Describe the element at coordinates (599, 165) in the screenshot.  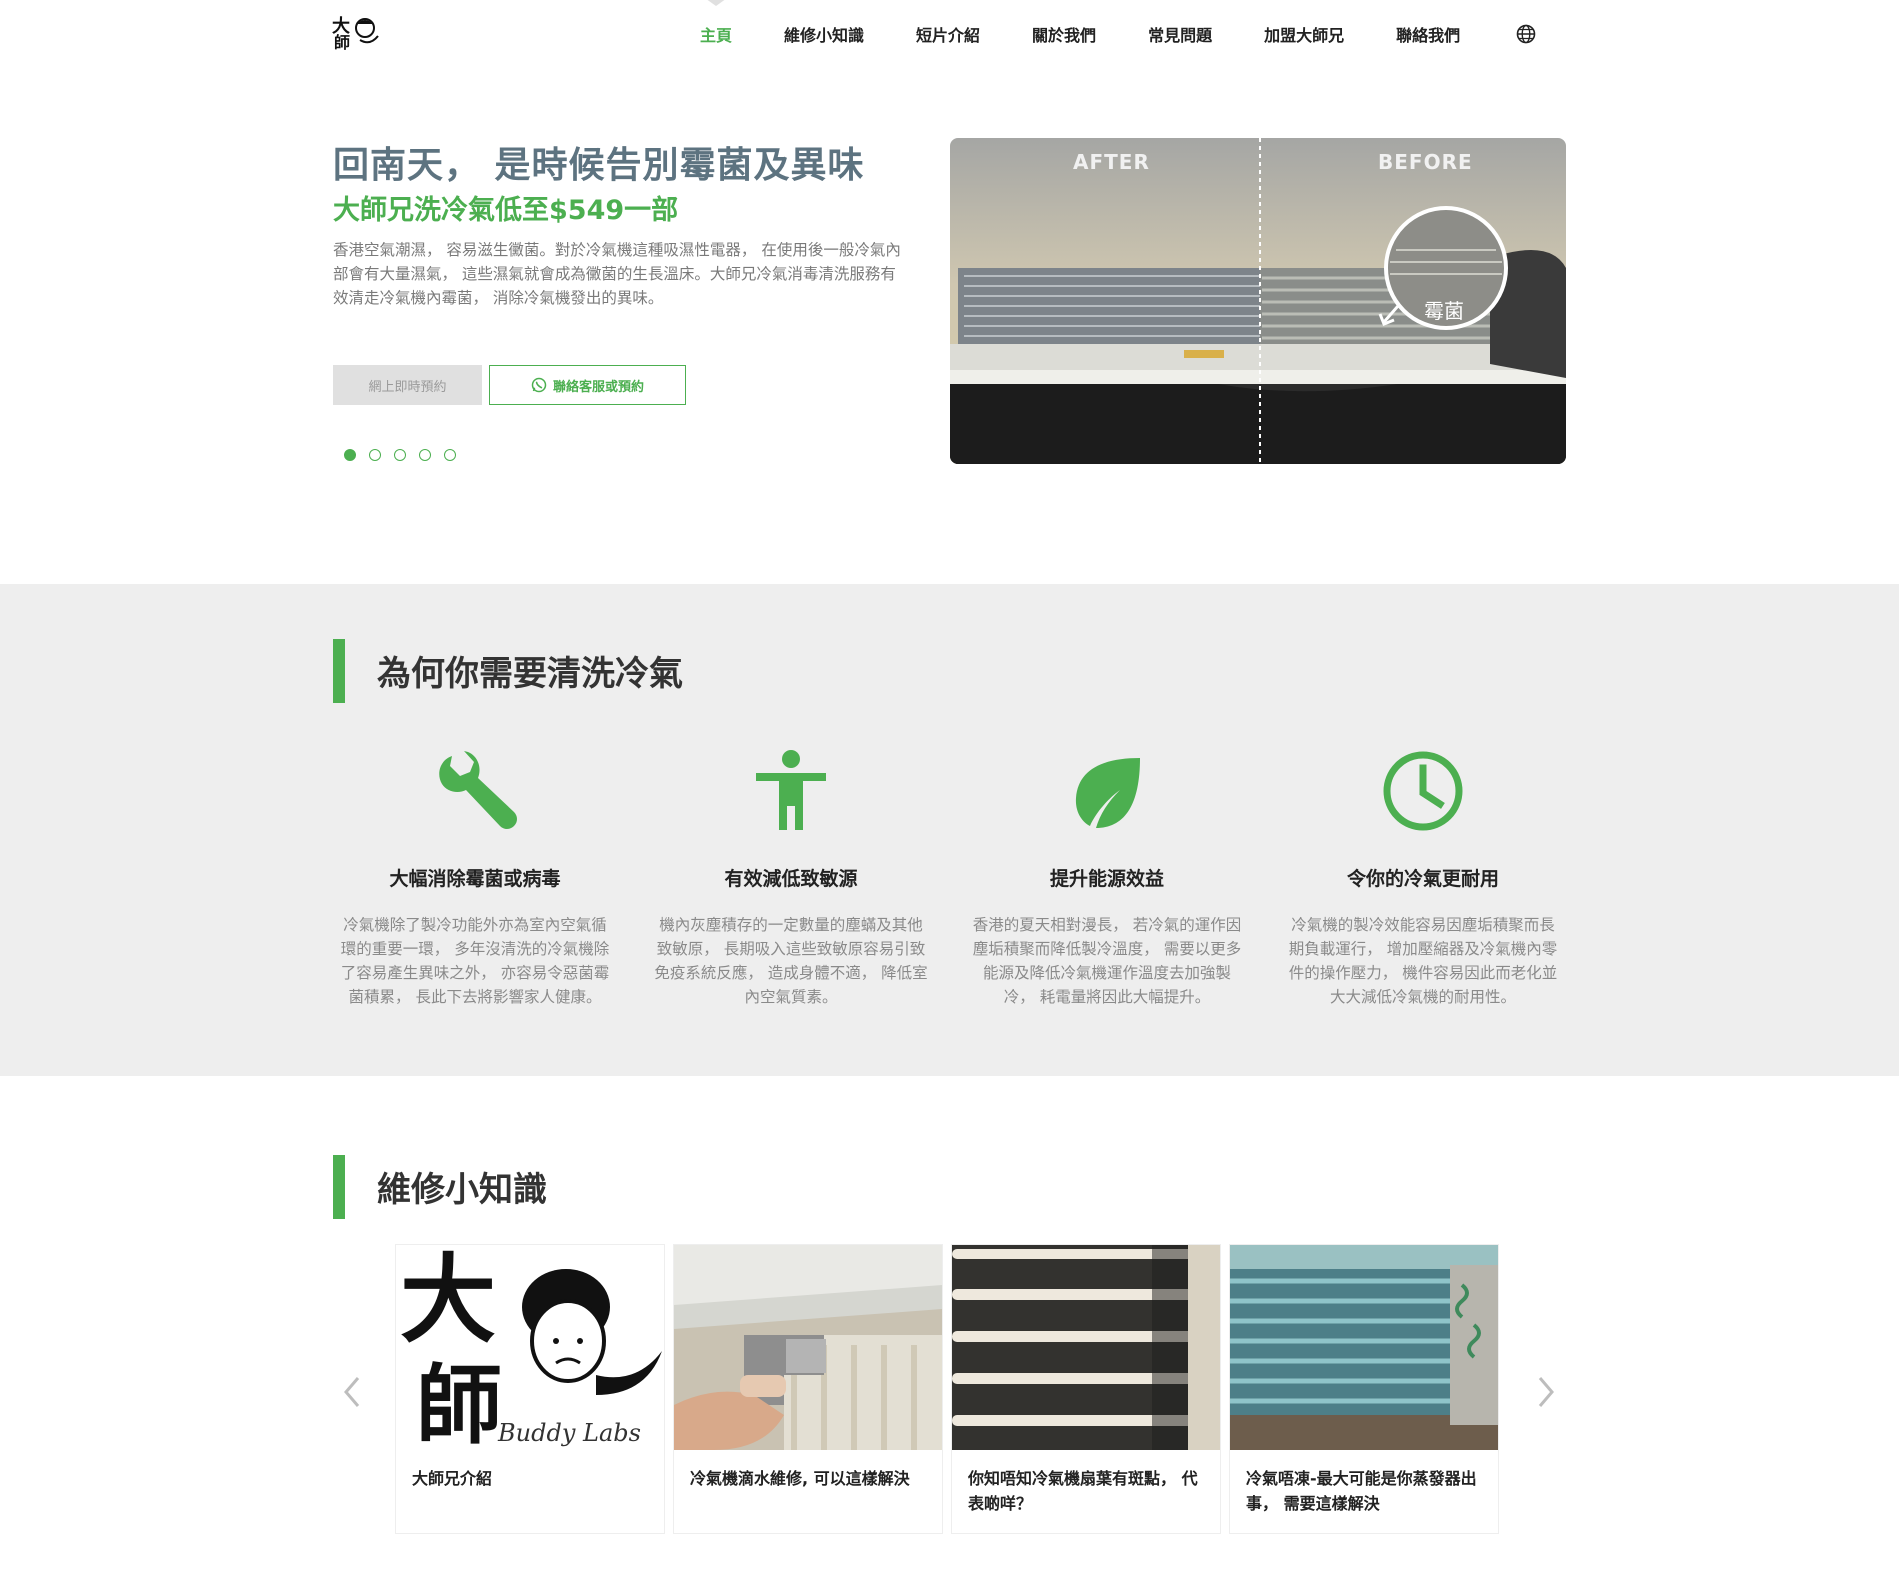
I see `hero-title: 回南天， 是時候告別霉菌及異味` at that location.